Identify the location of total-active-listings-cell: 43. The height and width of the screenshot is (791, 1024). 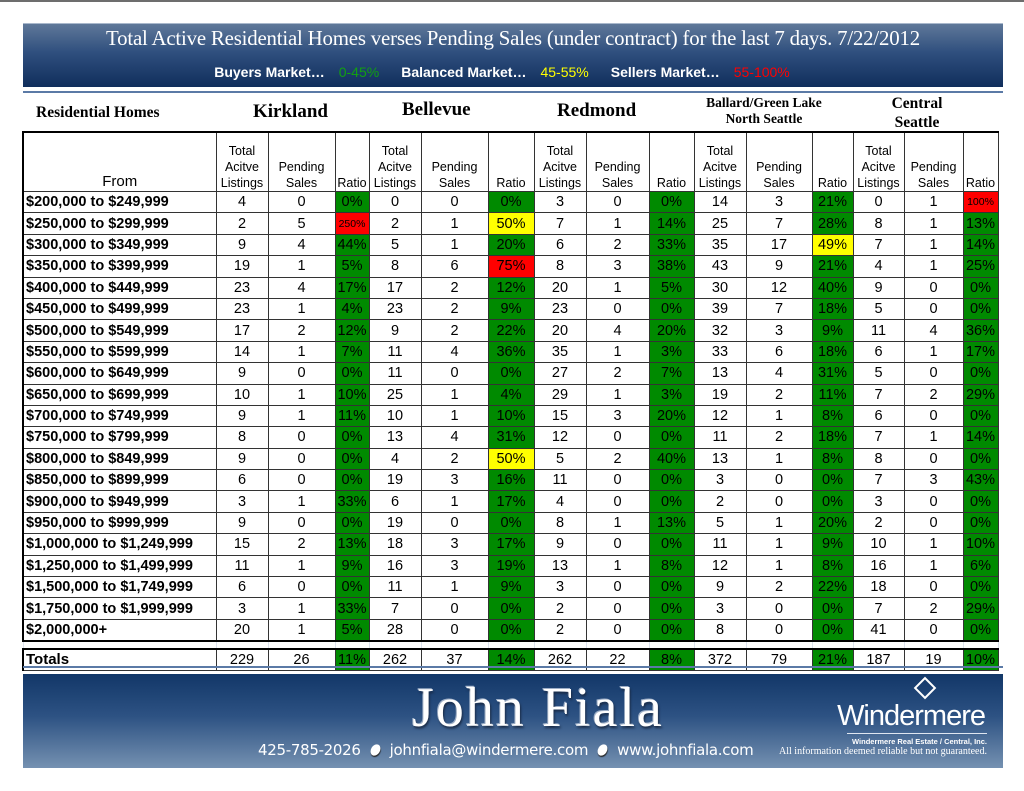
(720, 266).